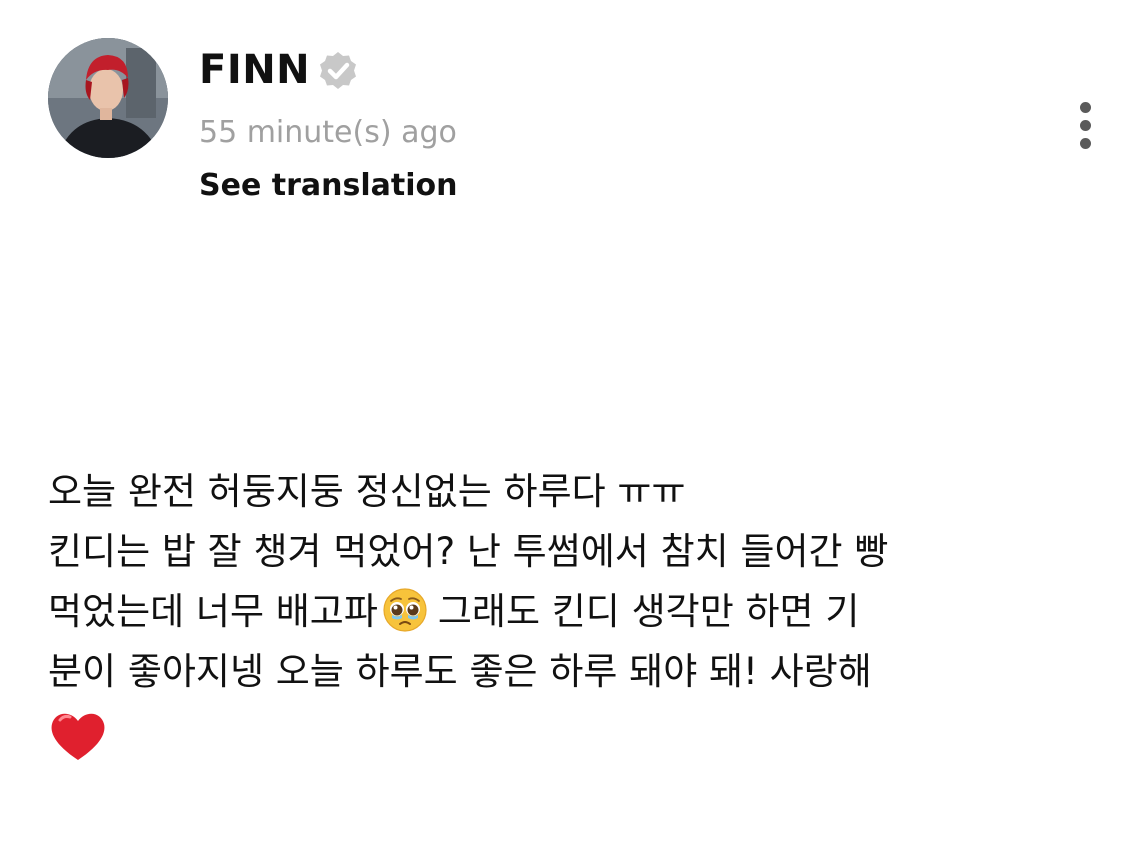  I want to click on post-body-line: 분이 좋아지넹 오늘 하루도 좋은 하루 돼야 돼! 사랑해, so click(460, 671).